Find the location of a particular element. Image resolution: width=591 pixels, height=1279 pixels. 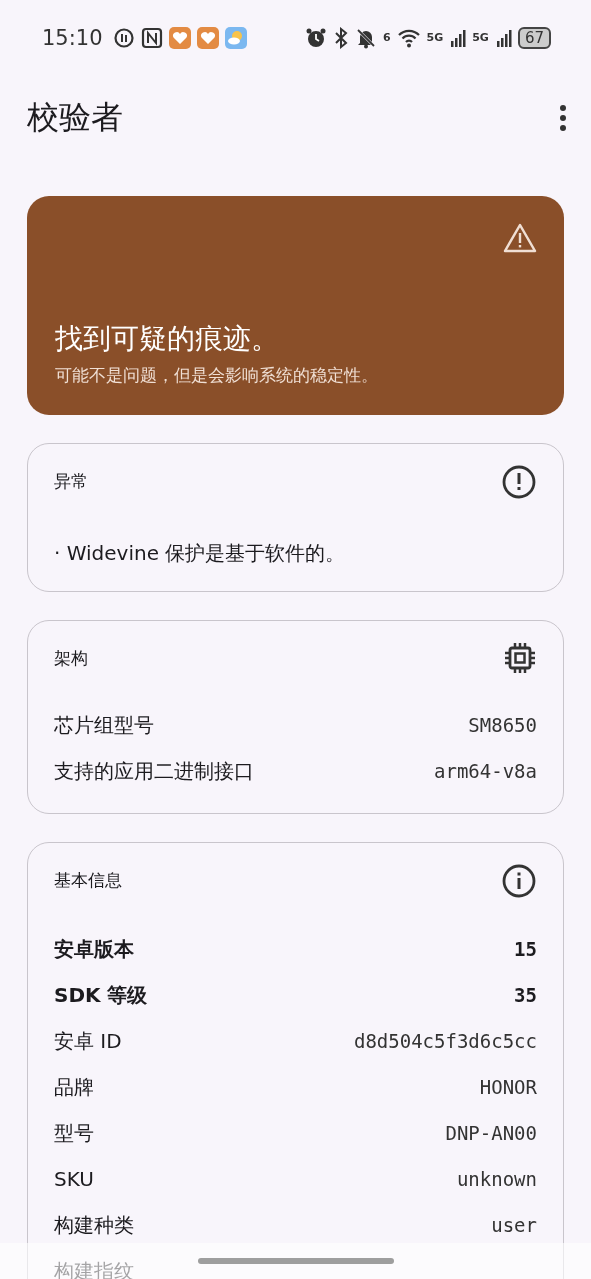

info-value: 15 is located at coordinates (525, 949).